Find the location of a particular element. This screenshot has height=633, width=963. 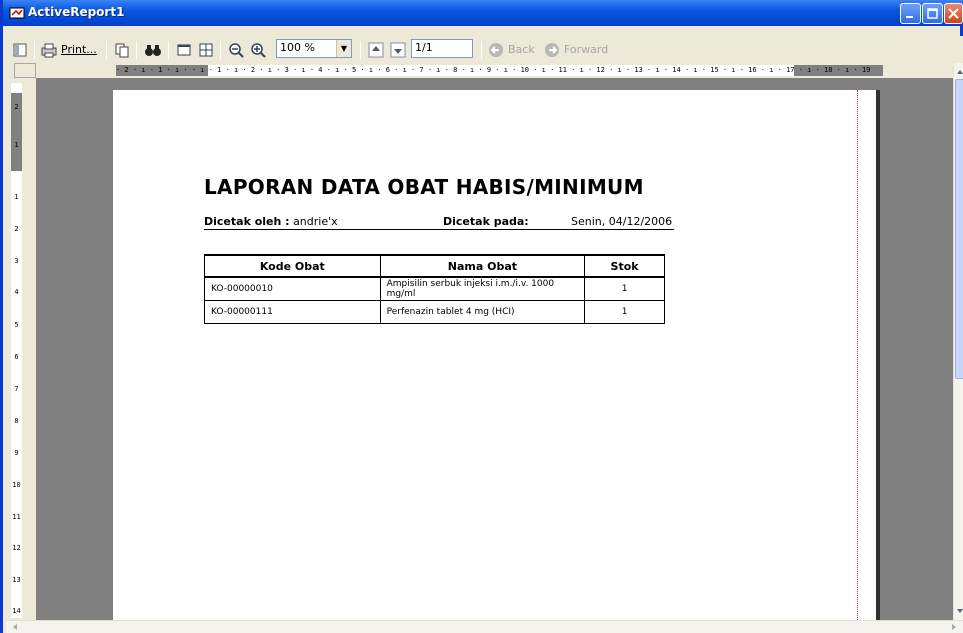

printed-on-value-wrap: Senin, 04/12/2006 is located at coordinates (621, 221).